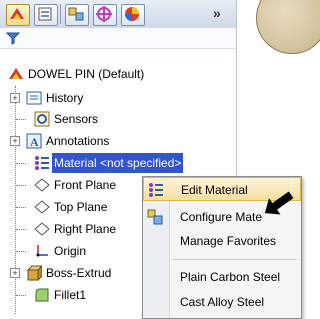  I want to click on tab-configuration-manager, so click(77, 15).